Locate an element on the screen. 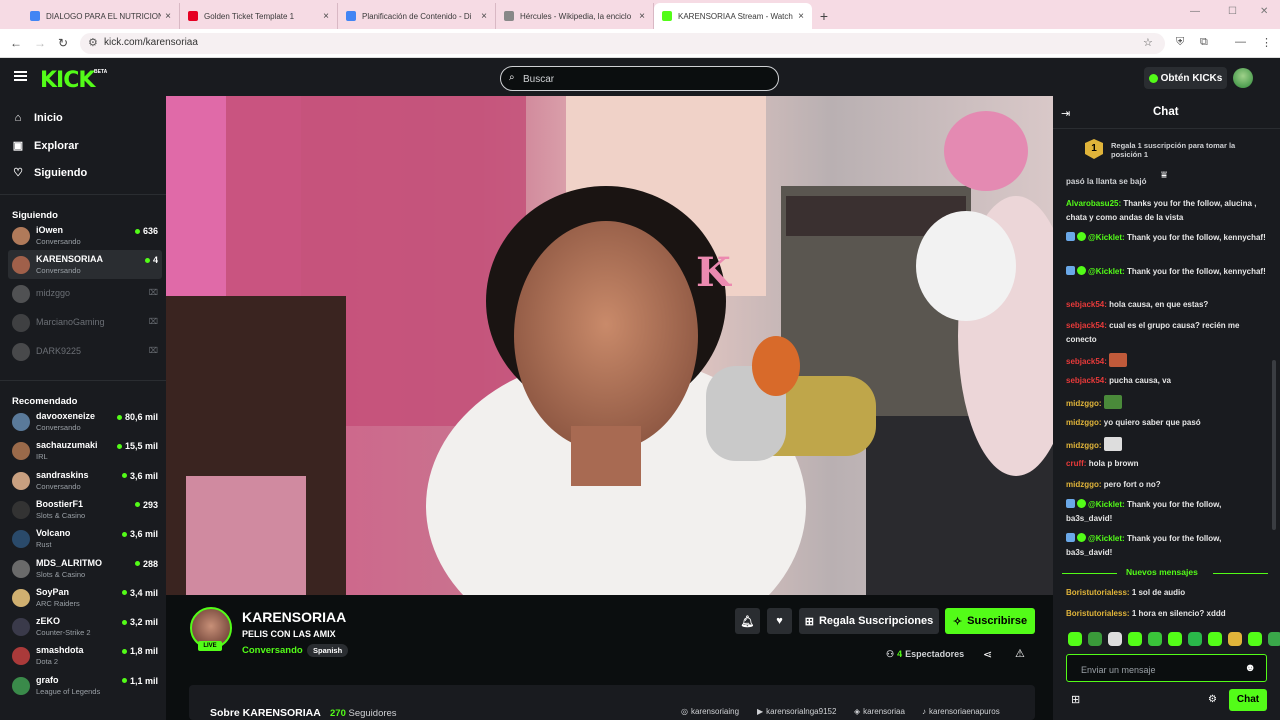 The height and width of the screenshot is (720, 1280). site-info-icon: ⚙ is located at coordinates (93, 42).